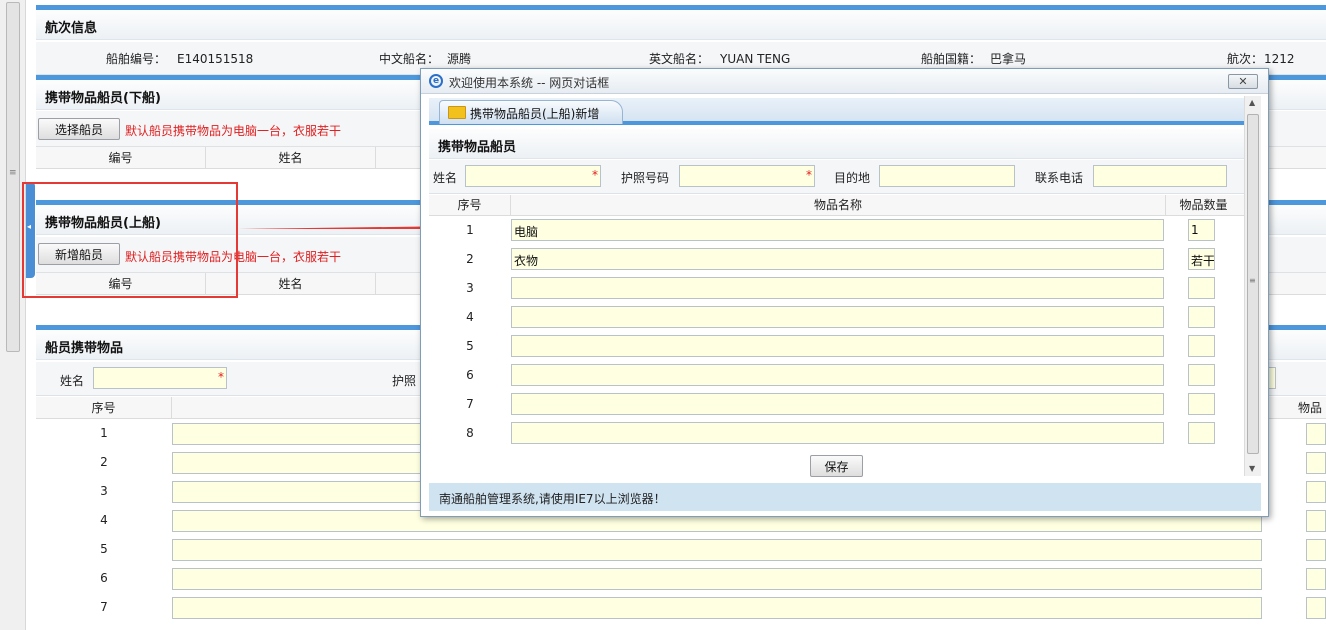 The width and height of the screenshot is (1326, 630). What do you see at coordinates (72, 381) in the screenshot?
I see `name-label: 姓名` at bounding box center [72, 381].